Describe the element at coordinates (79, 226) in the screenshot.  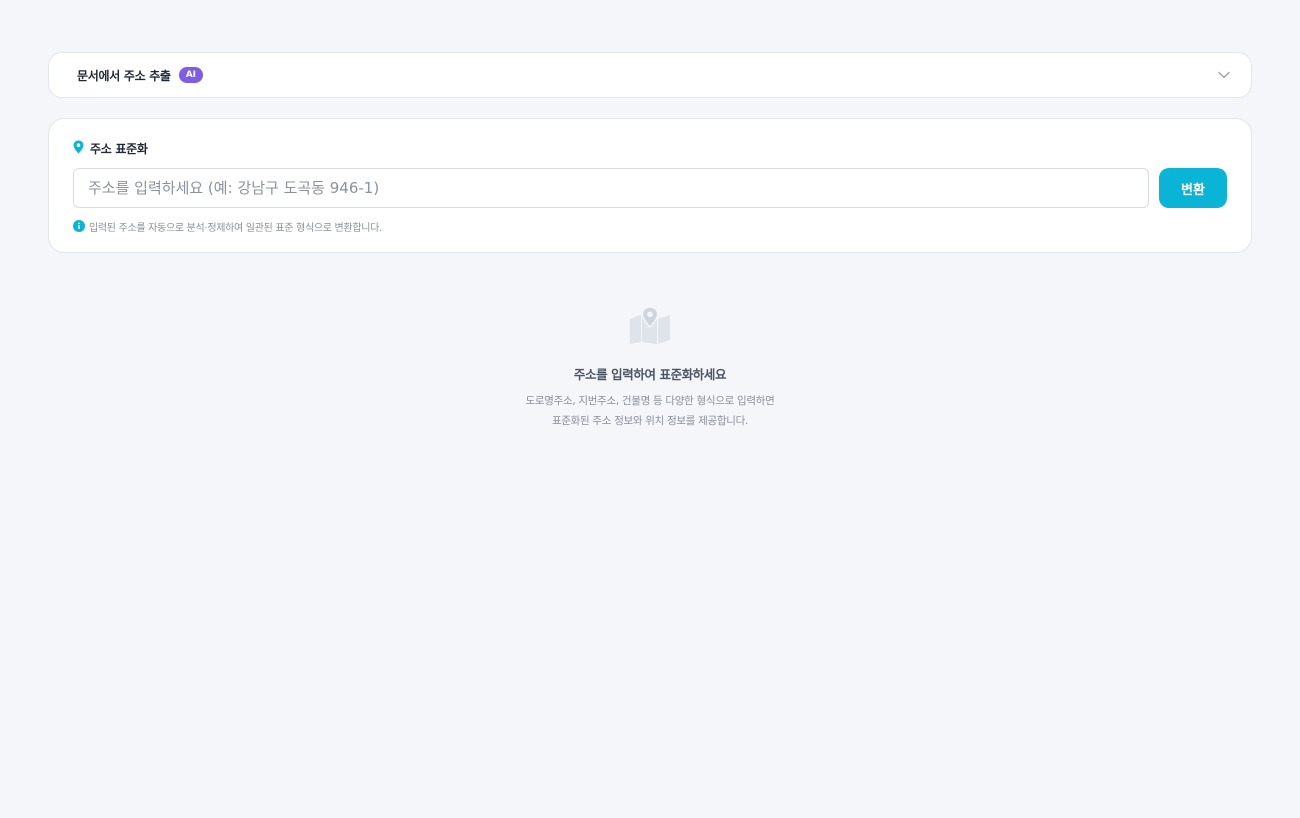
I see `info-icon` at that location.